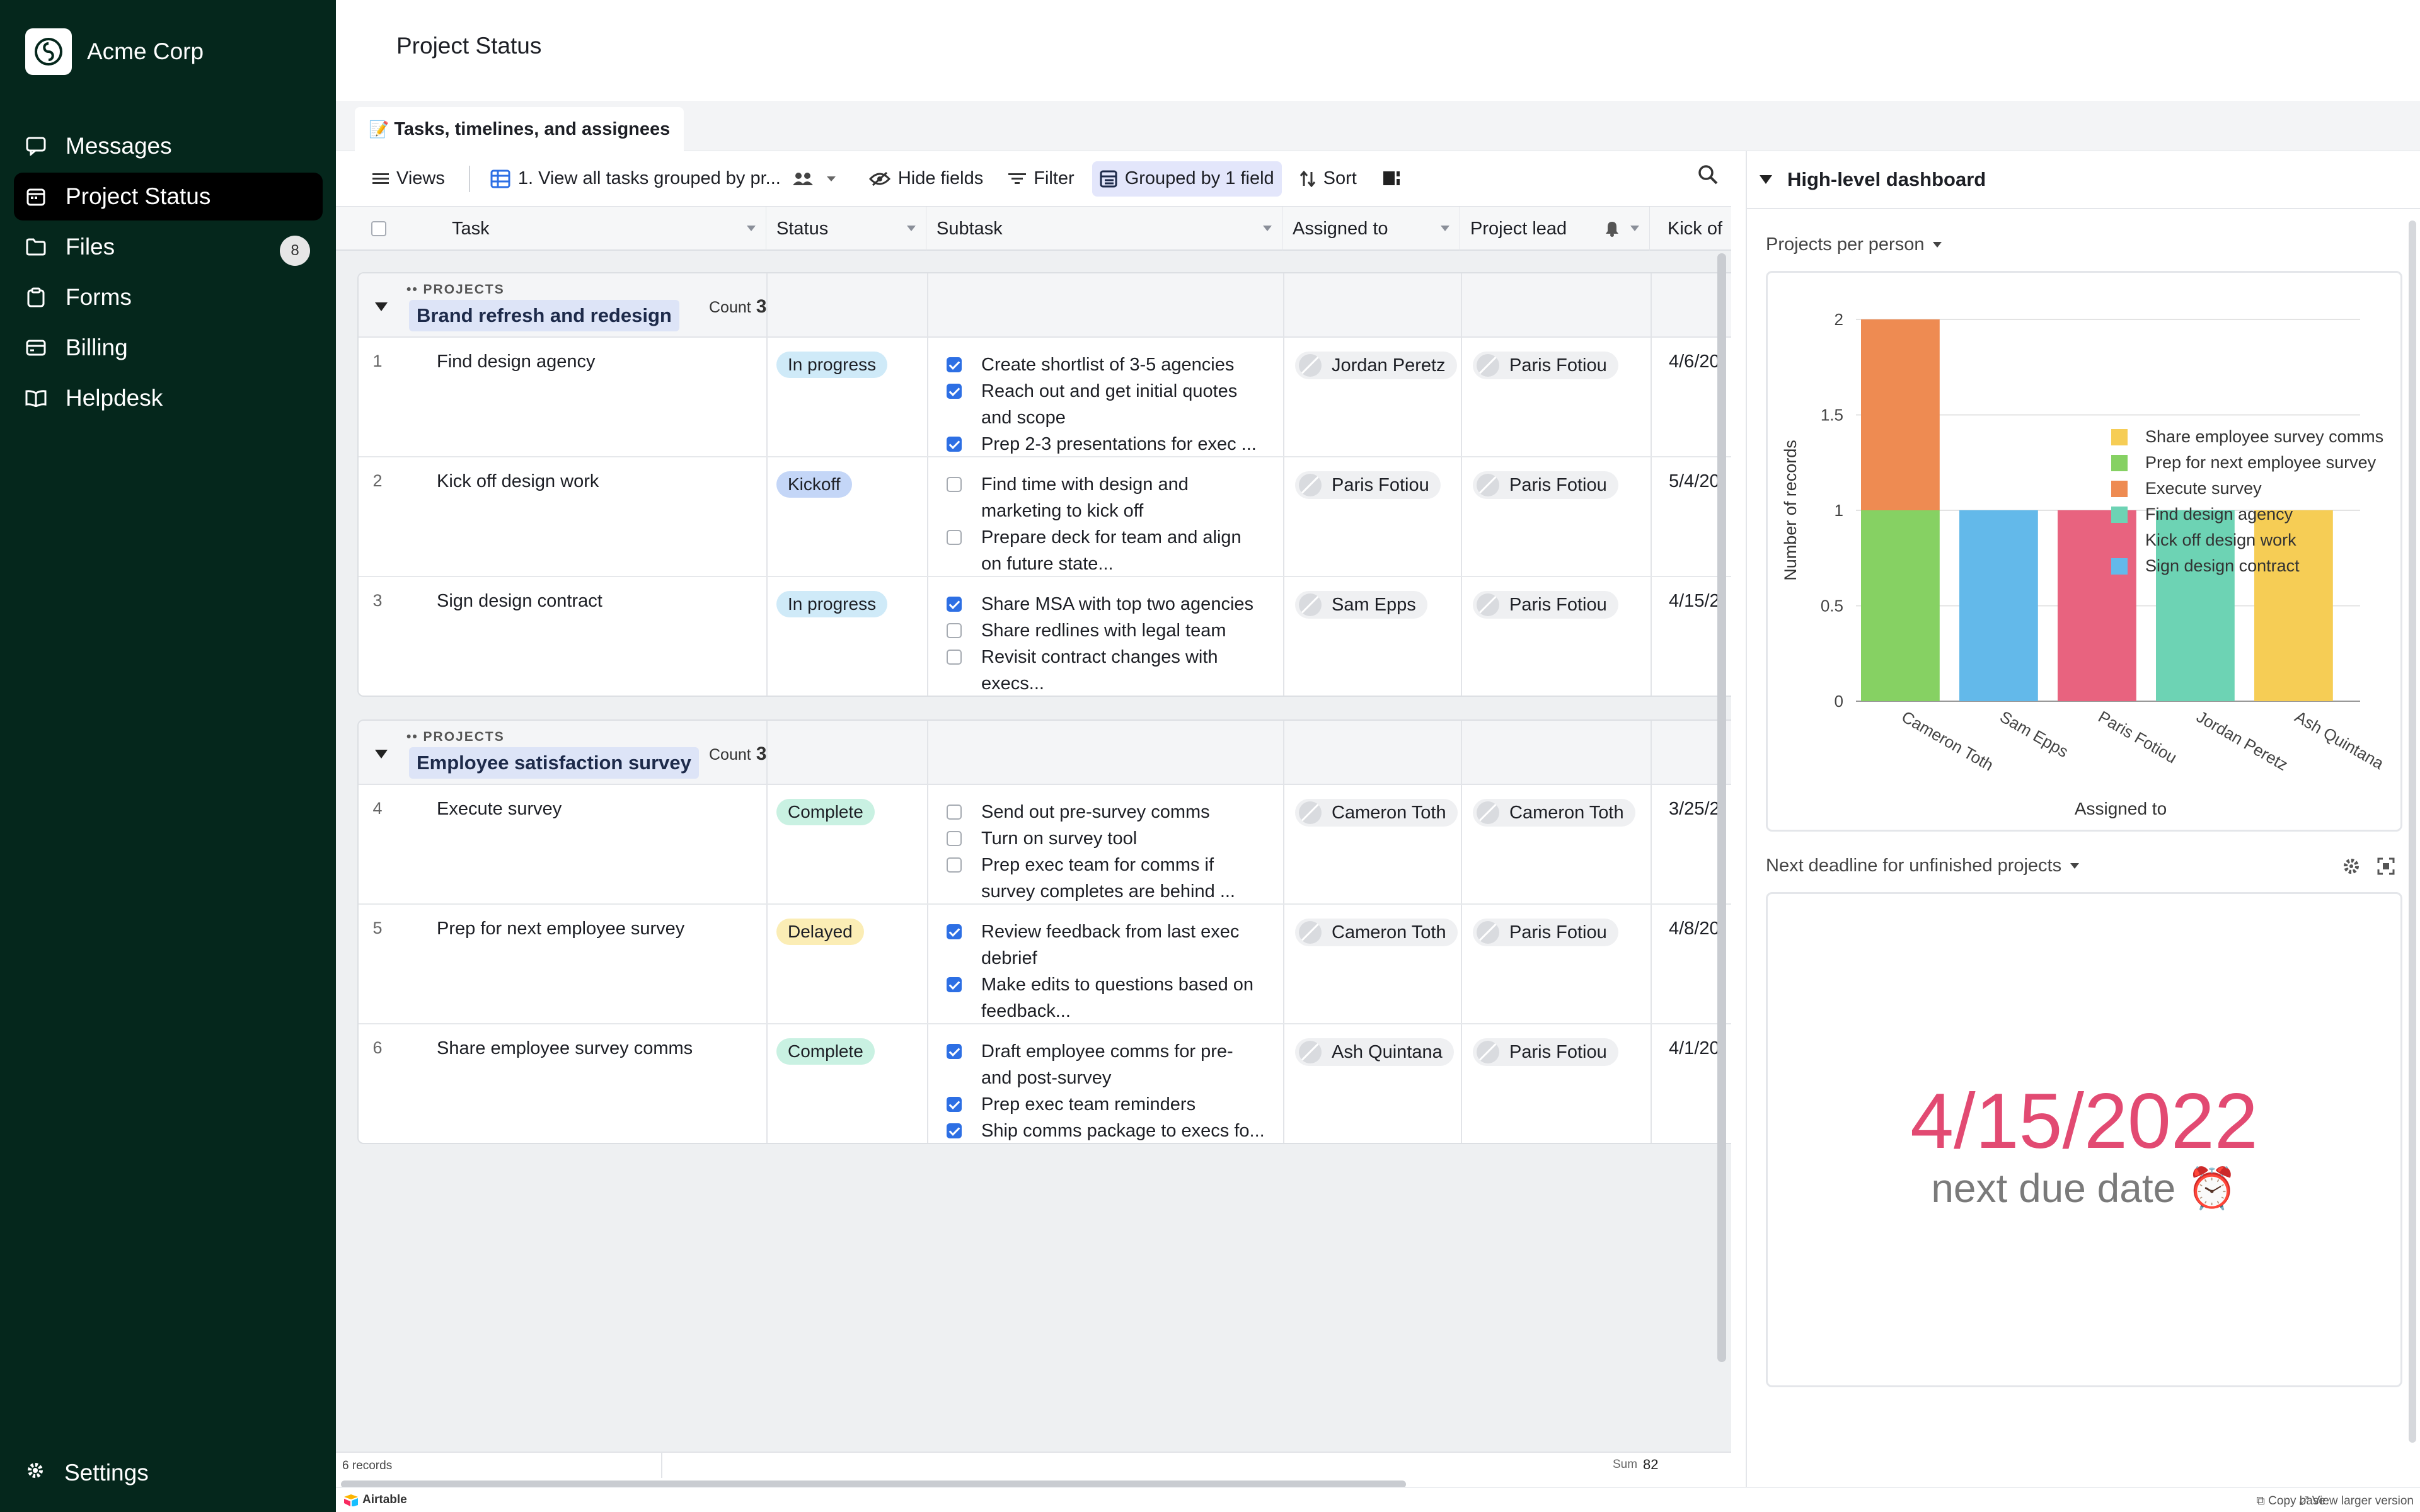 Image resolution: width=2420 pixels, height=1512 pixels. What do you see at coordinates (1549, 845) in the screenshot?
I see `lead-cell: Cameron Toth` at bounding box center [1549, 845].